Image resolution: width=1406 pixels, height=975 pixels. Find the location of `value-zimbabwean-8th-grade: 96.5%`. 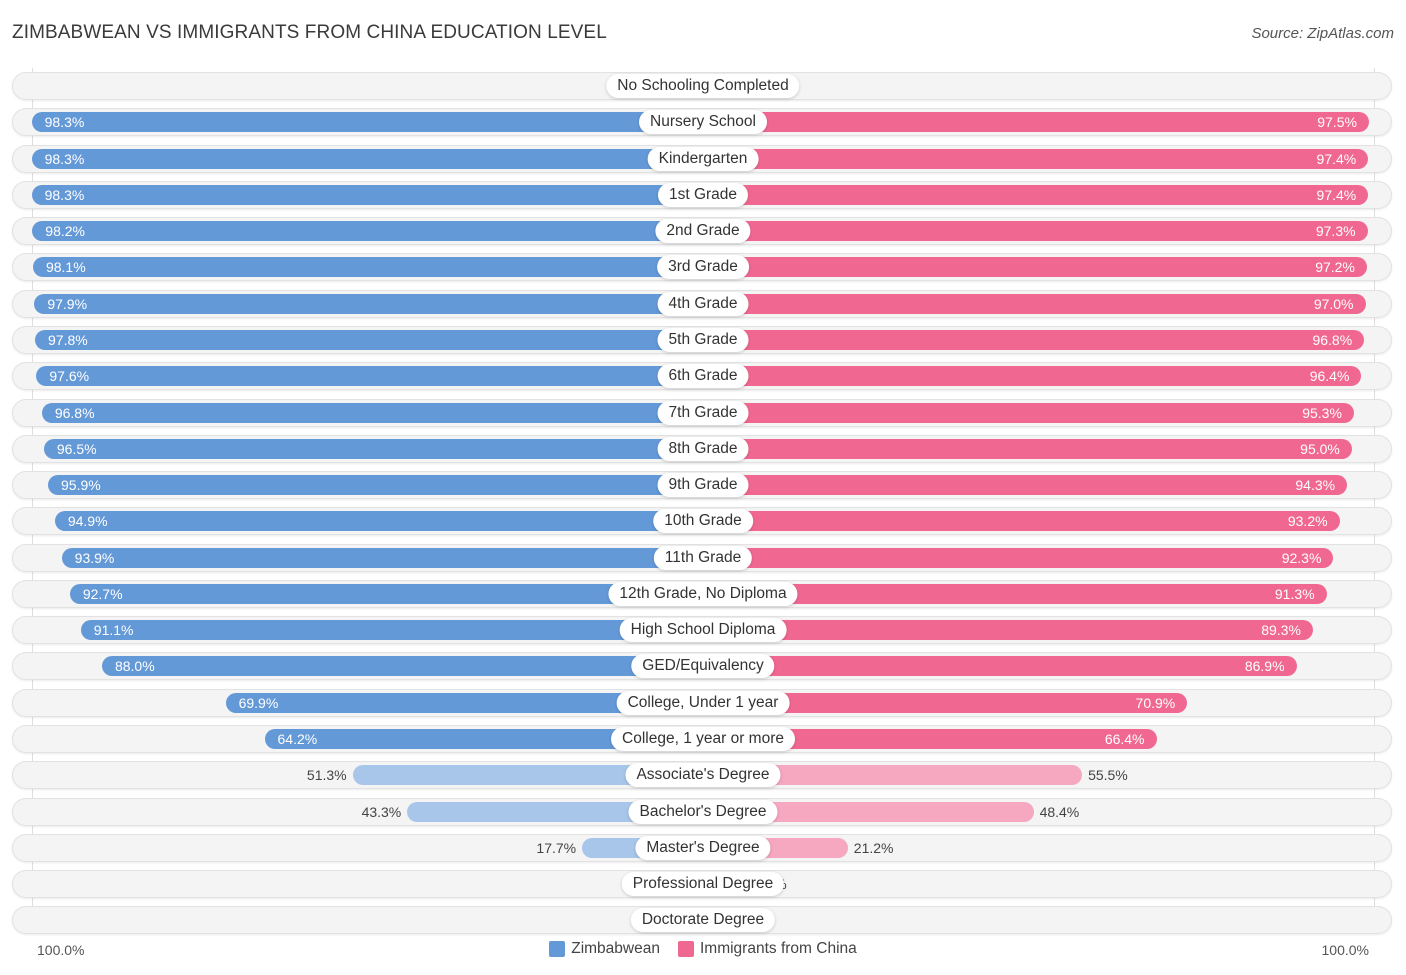

value-zimbabwean-8th-grade: 96.5% is located at coordinates (76, 448).